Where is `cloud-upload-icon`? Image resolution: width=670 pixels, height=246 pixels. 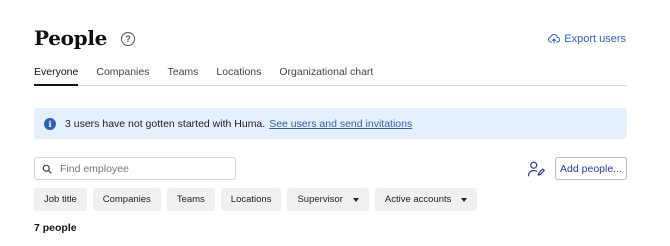
cloud-upload-icon is located at coordinates (554, 39).